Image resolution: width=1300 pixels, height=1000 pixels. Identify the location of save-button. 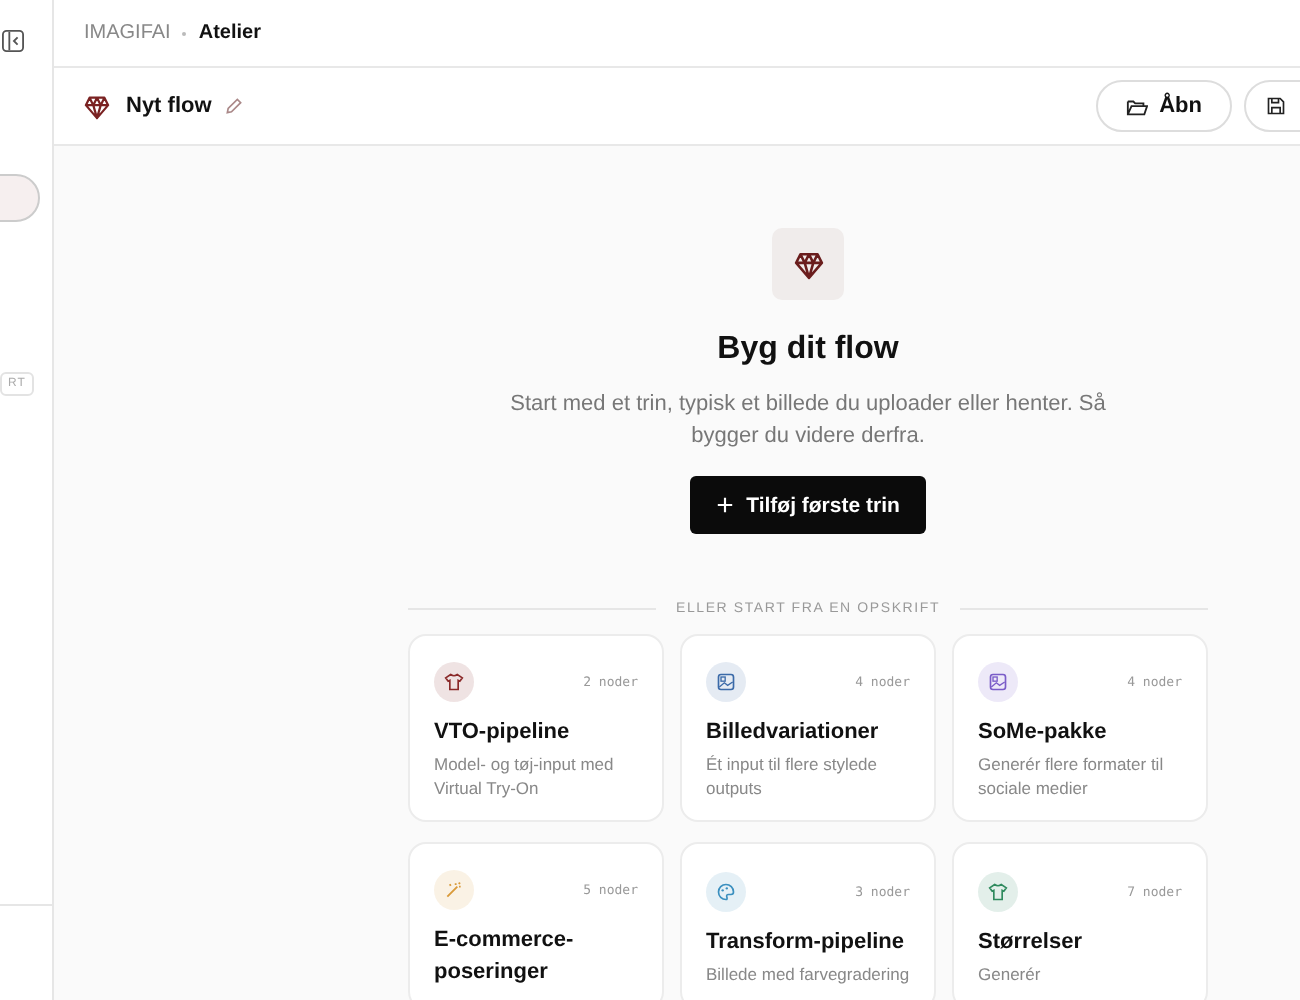
(1272, 106).